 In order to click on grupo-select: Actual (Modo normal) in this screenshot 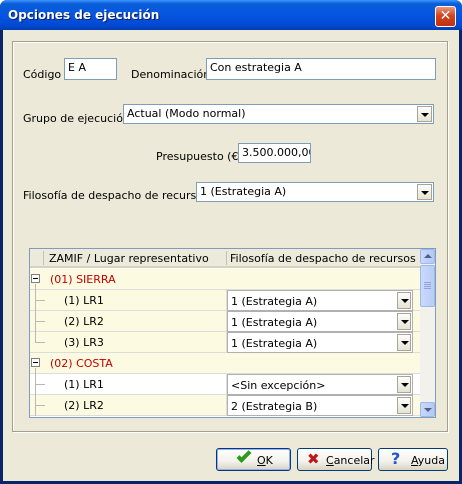, I will do `click(278, 114)`.